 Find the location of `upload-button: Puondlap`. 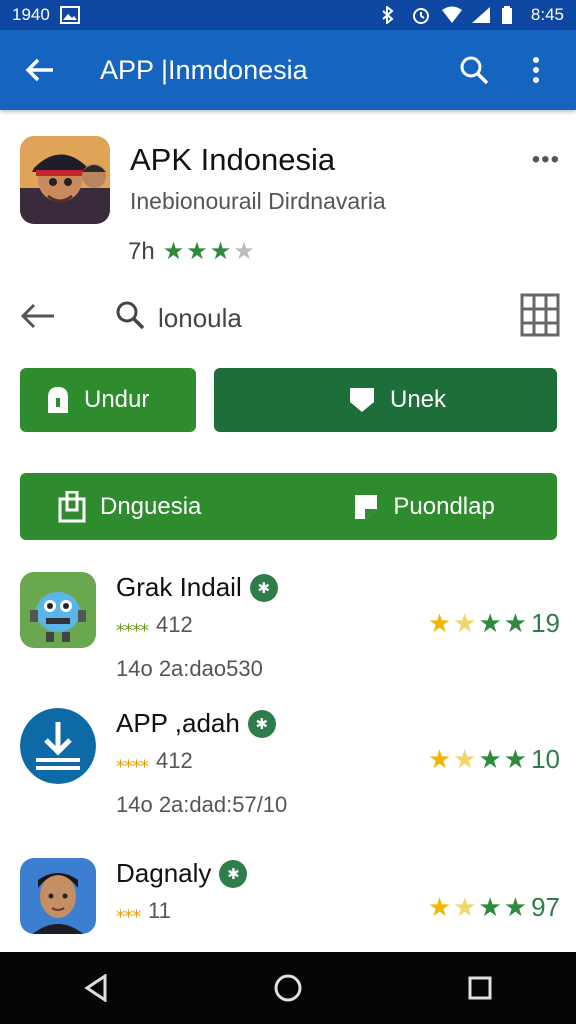

upload-button: Puondlap is located at coordinates (424, 506).